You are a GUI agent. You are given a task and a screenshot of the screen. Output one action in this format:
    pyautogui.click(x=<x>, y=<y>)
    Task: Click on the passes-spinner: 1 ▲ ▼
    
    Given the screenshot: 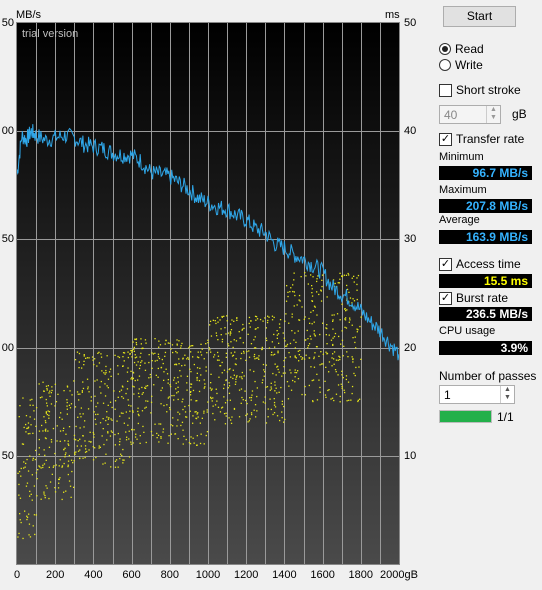 What is the action you would take?
    pyautogui.click(x=477, y=394)
    